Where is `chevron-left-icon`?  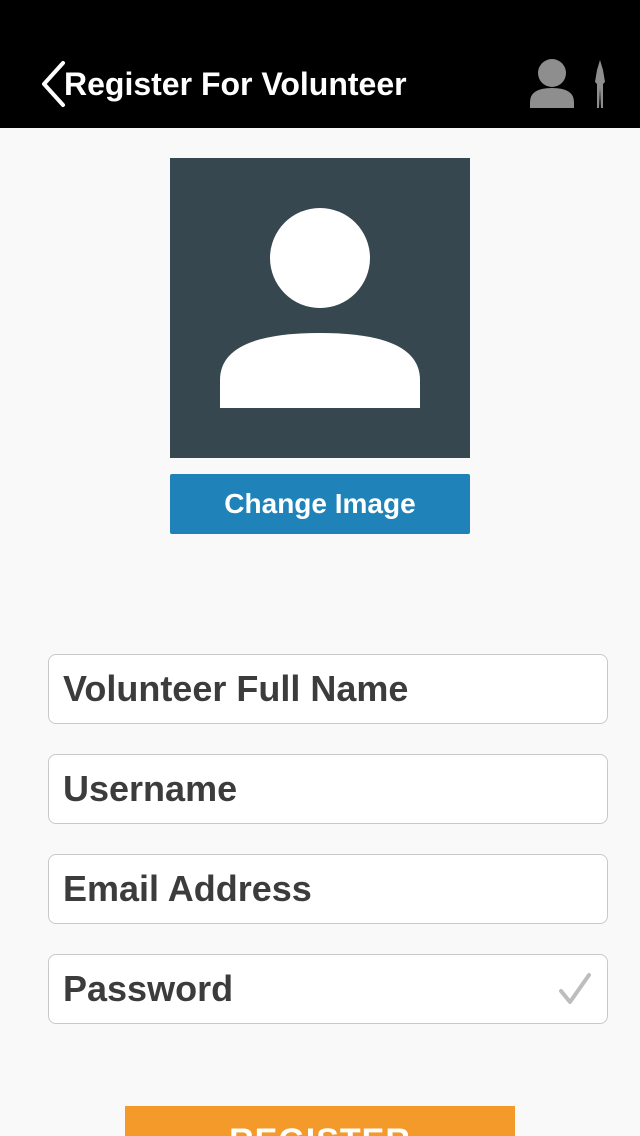 chevron-left-icon is located at coordinates (53, 84).